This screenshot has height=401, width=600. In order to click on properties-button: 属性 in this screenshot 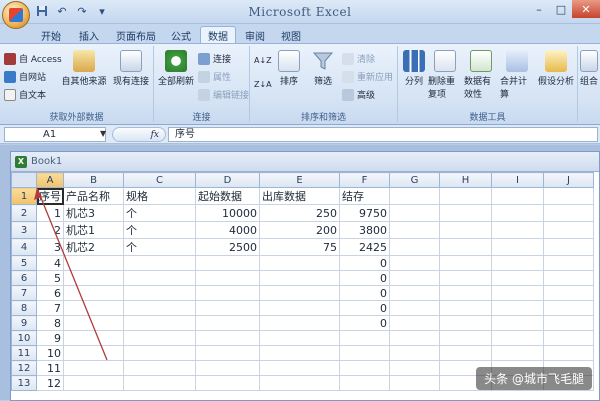, I will do `click(214, 76)`.